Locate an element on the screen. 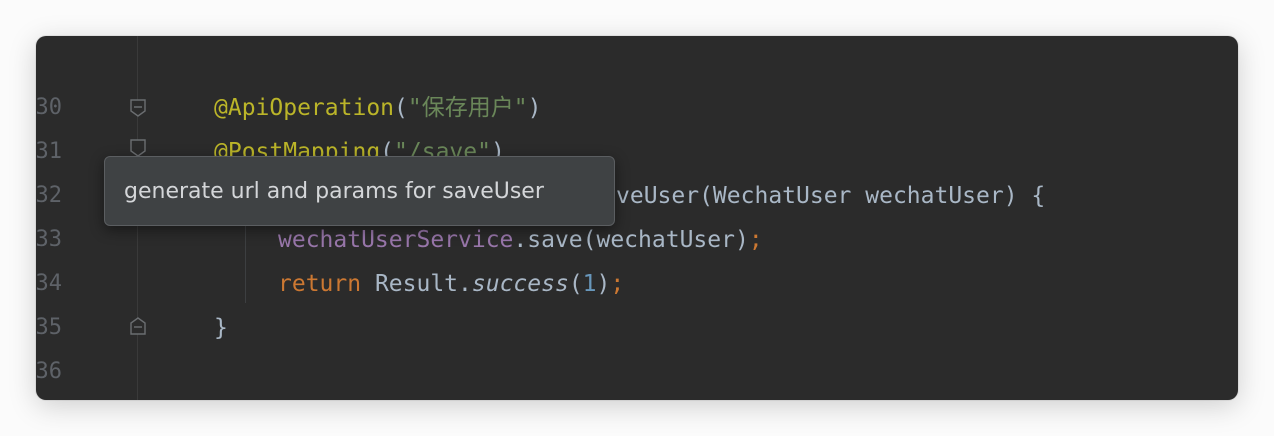 The image size is (1274, 436). tooltip: generate url and params for saveUser is located at coordinates (359, 191).